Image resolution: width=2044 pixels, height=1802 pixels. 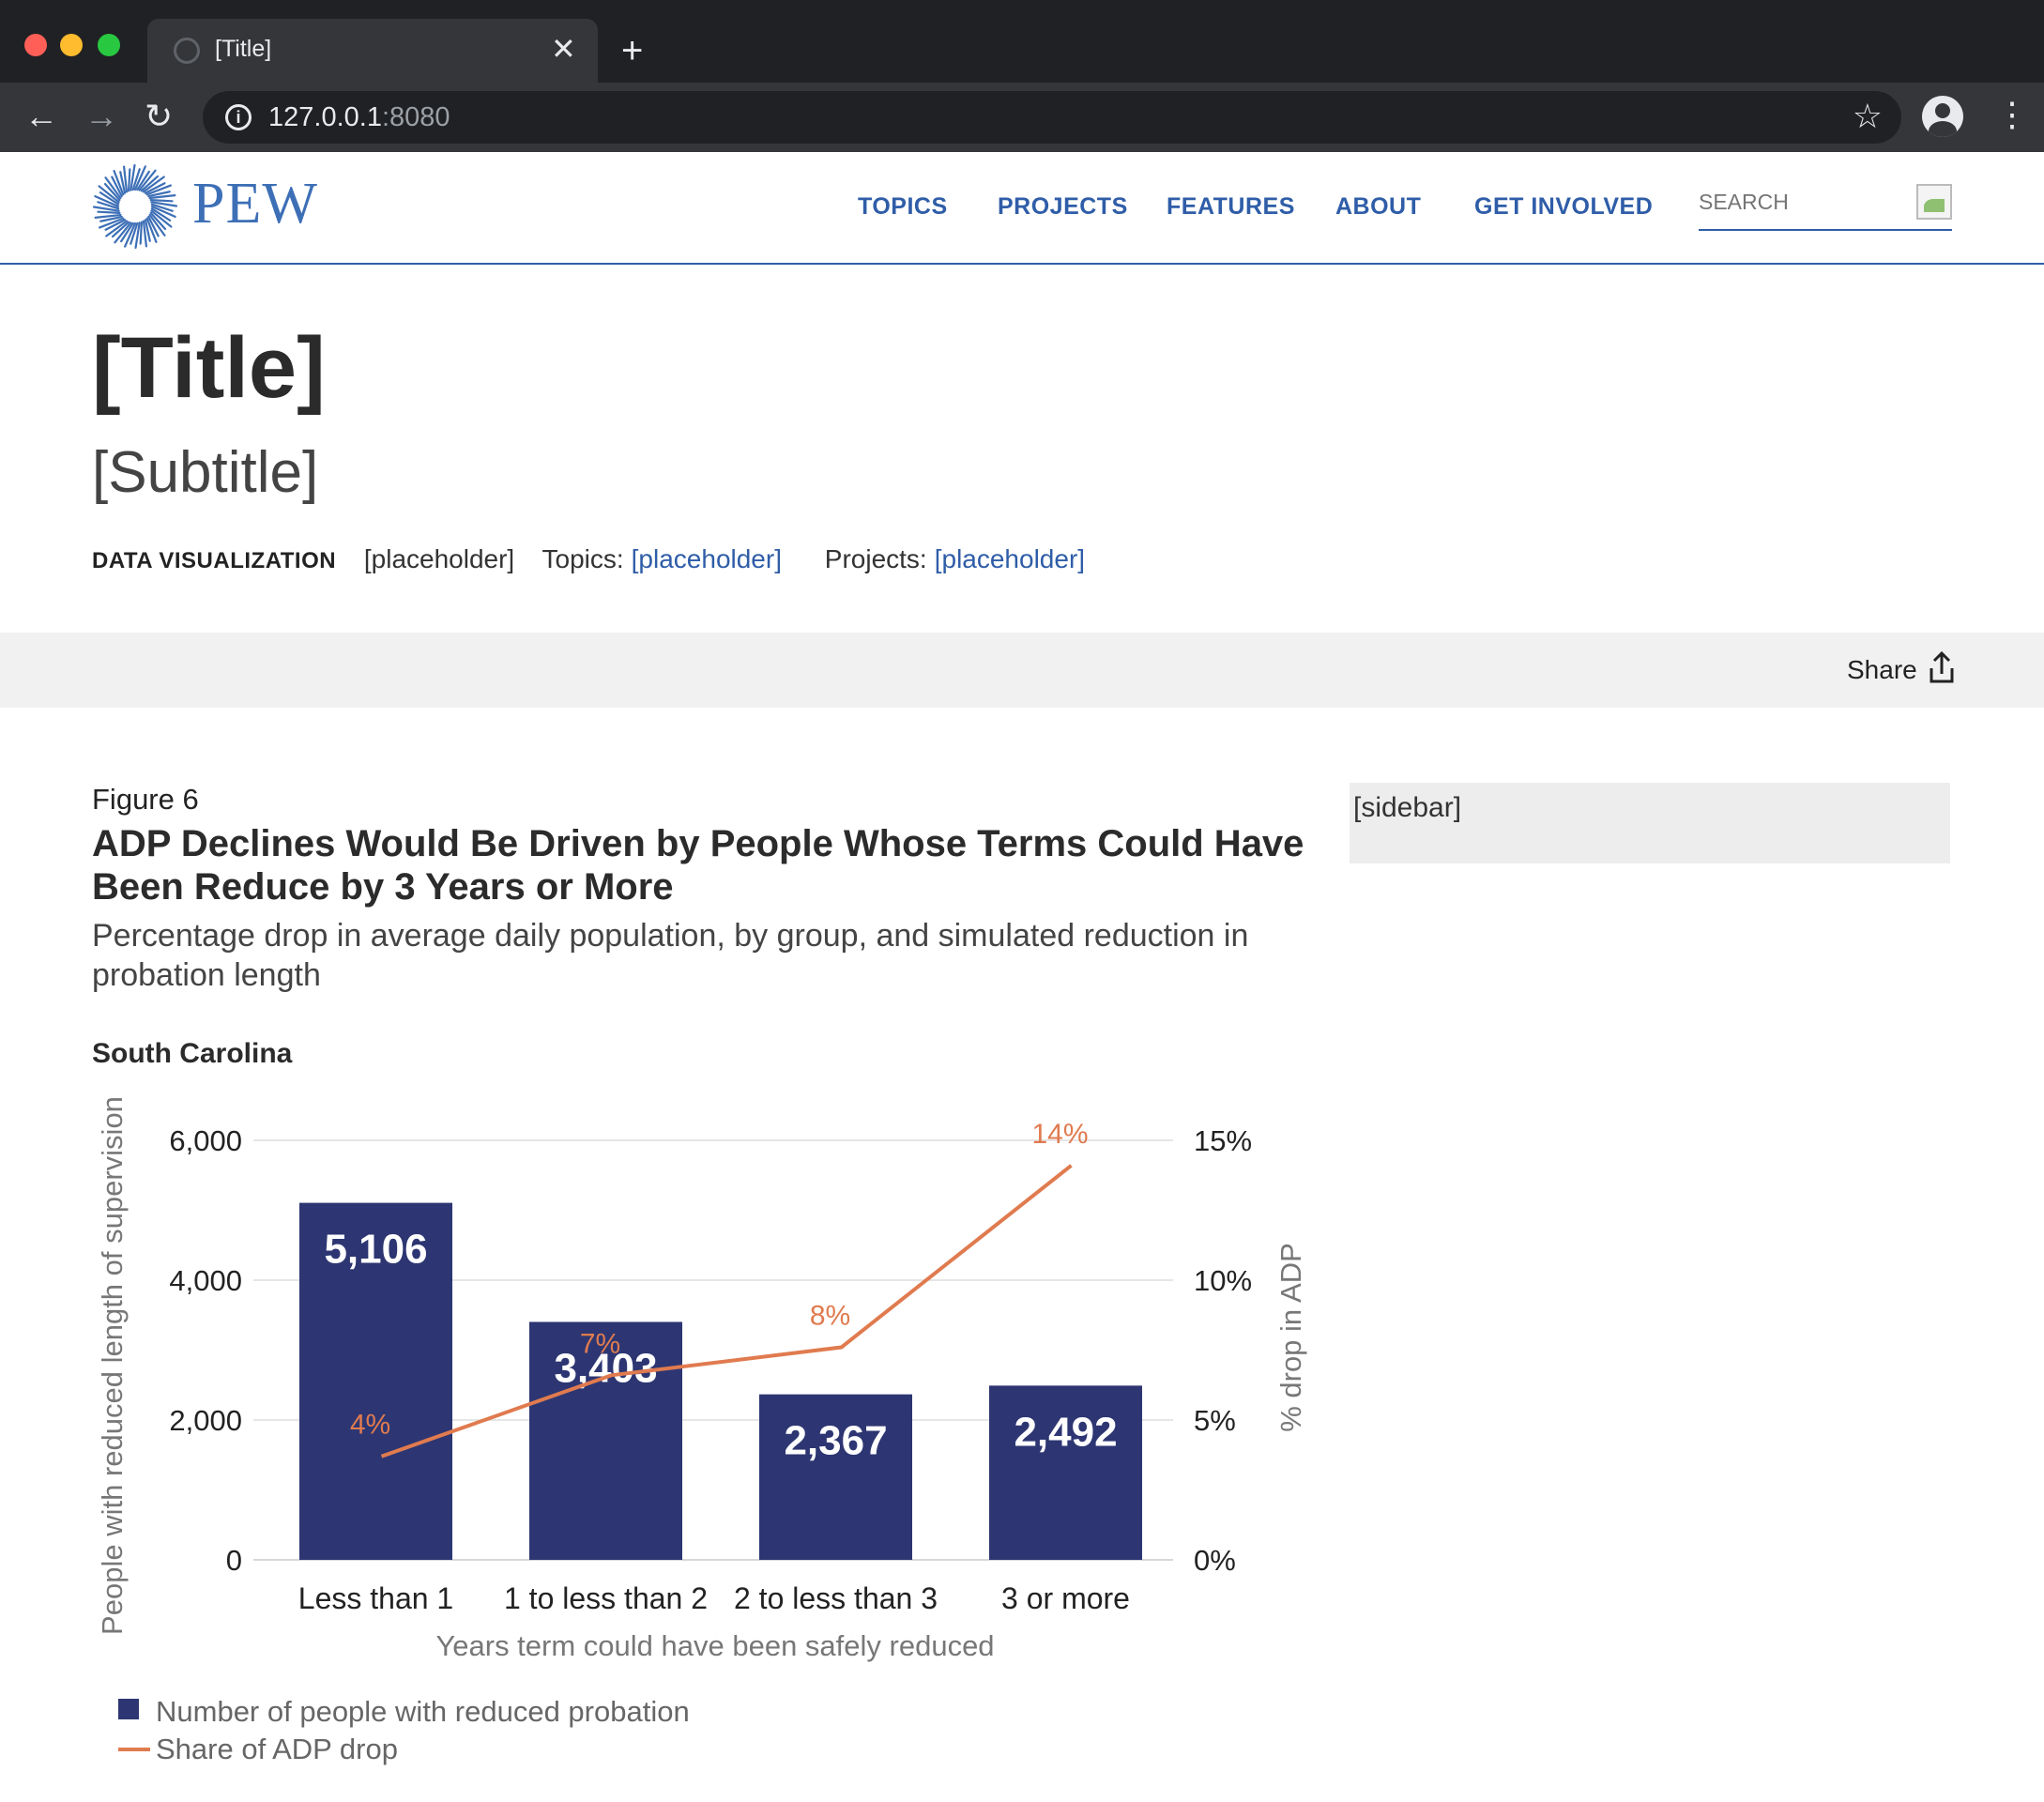 I want to click on legend-line-swatch, so click(x=134, y=1750).